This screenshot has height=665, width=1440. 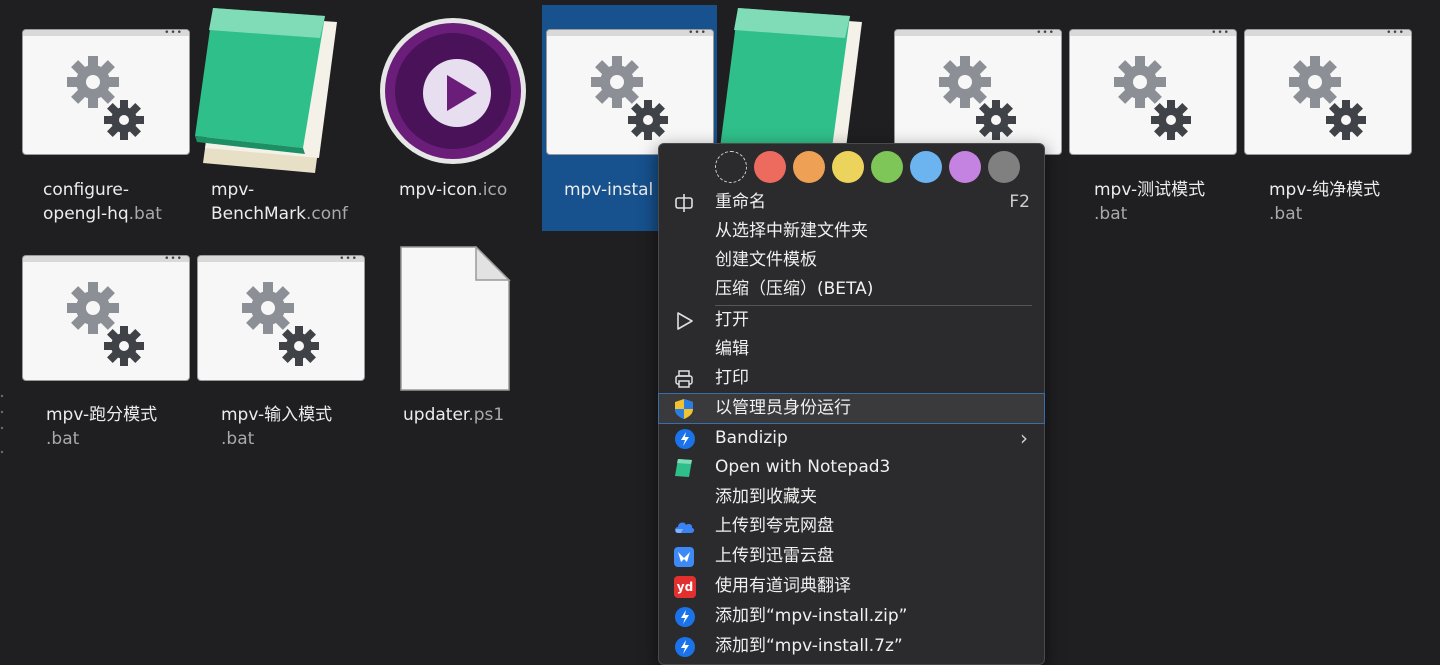 What do you see at coordinates (851, 320) in the screenshot?
I see `menu-item-open: 打开` at bounding box center [851, 320].